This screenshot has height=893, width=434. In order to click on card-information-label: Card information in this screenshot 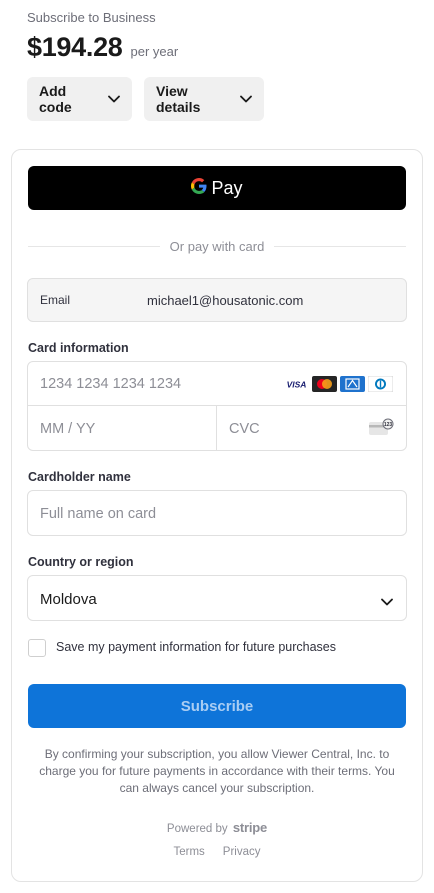, I will do `click(78, 348)`.